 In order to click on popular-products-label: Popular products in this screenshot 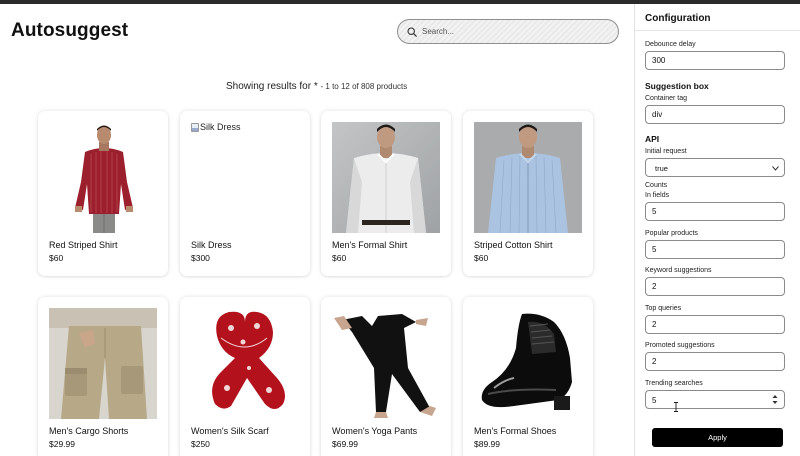, I will do `click(671, 233)`.